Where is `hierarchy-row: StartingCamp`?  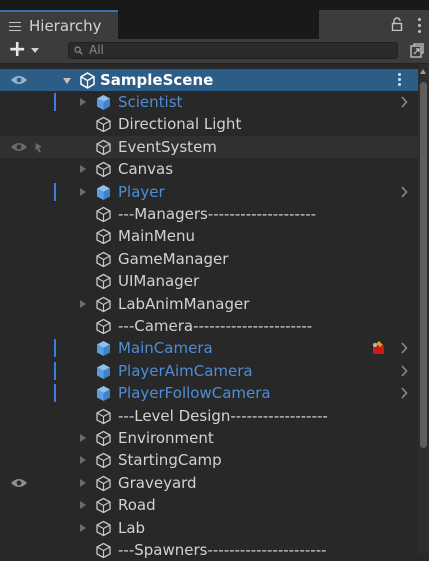
hierarchy-row: StartingCamp is located at coordinates (214, 460).